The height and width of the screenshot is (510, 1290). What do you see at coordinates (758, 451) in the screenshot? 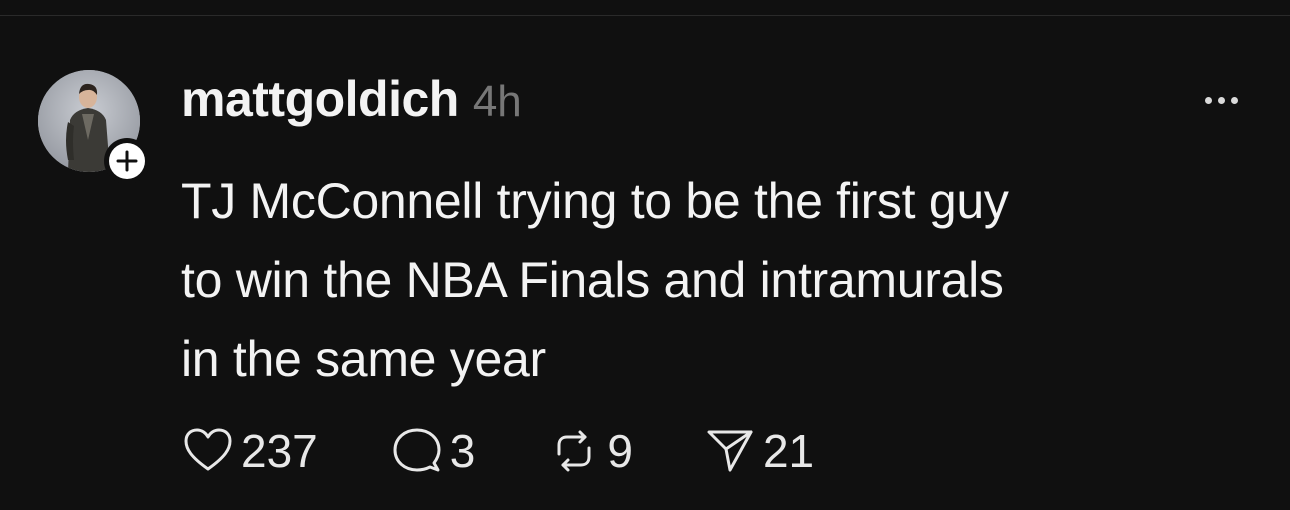
I see `share-button: 21` at bounding box center [758, 451].